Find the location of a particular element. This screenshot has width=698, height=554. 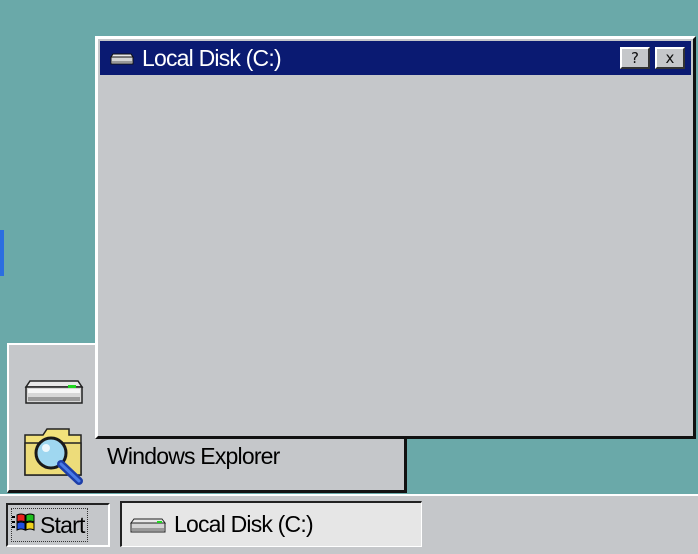

windows-logo-icon is located at coordinates (24, 525).